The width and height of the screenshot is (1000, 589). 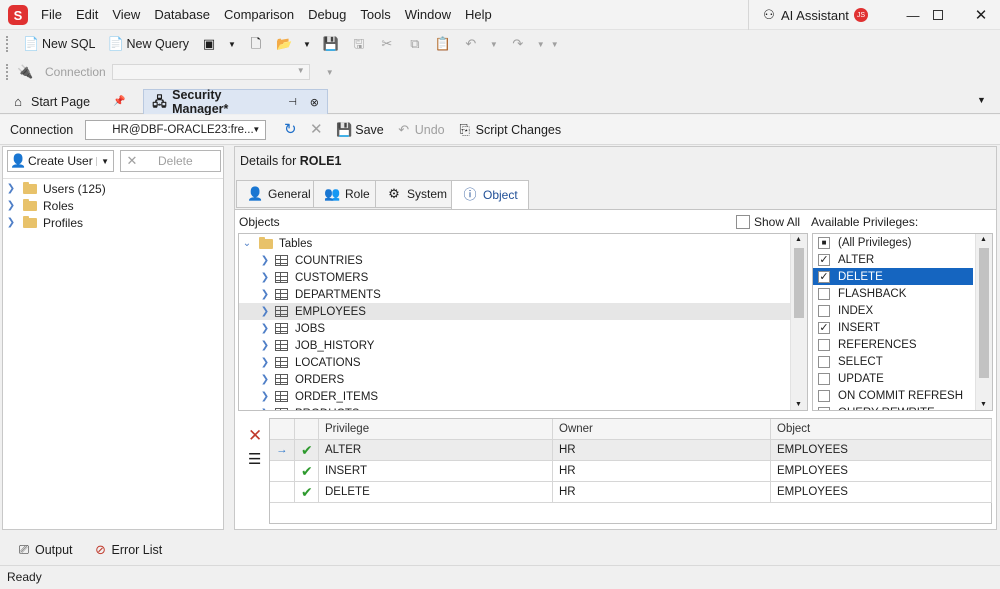 I want to click on menu-help: Help, so click(x=478, y=15).